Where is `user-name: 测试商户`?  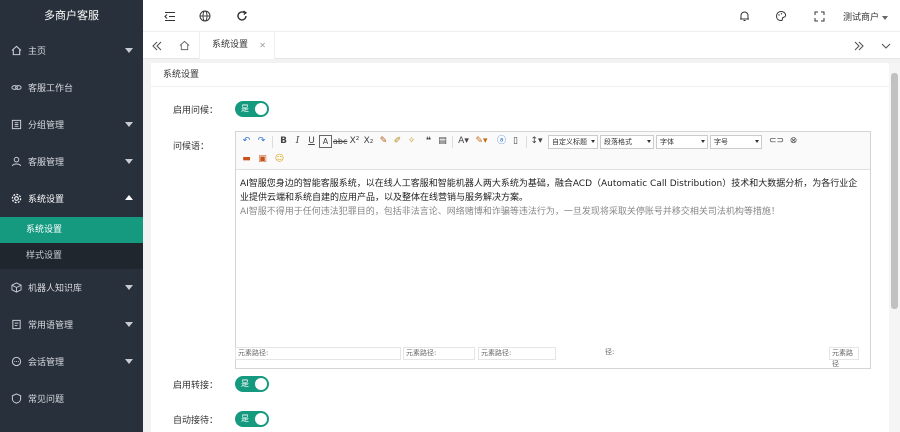 user-name: 测试商户 is located at coordinates (860, 18).